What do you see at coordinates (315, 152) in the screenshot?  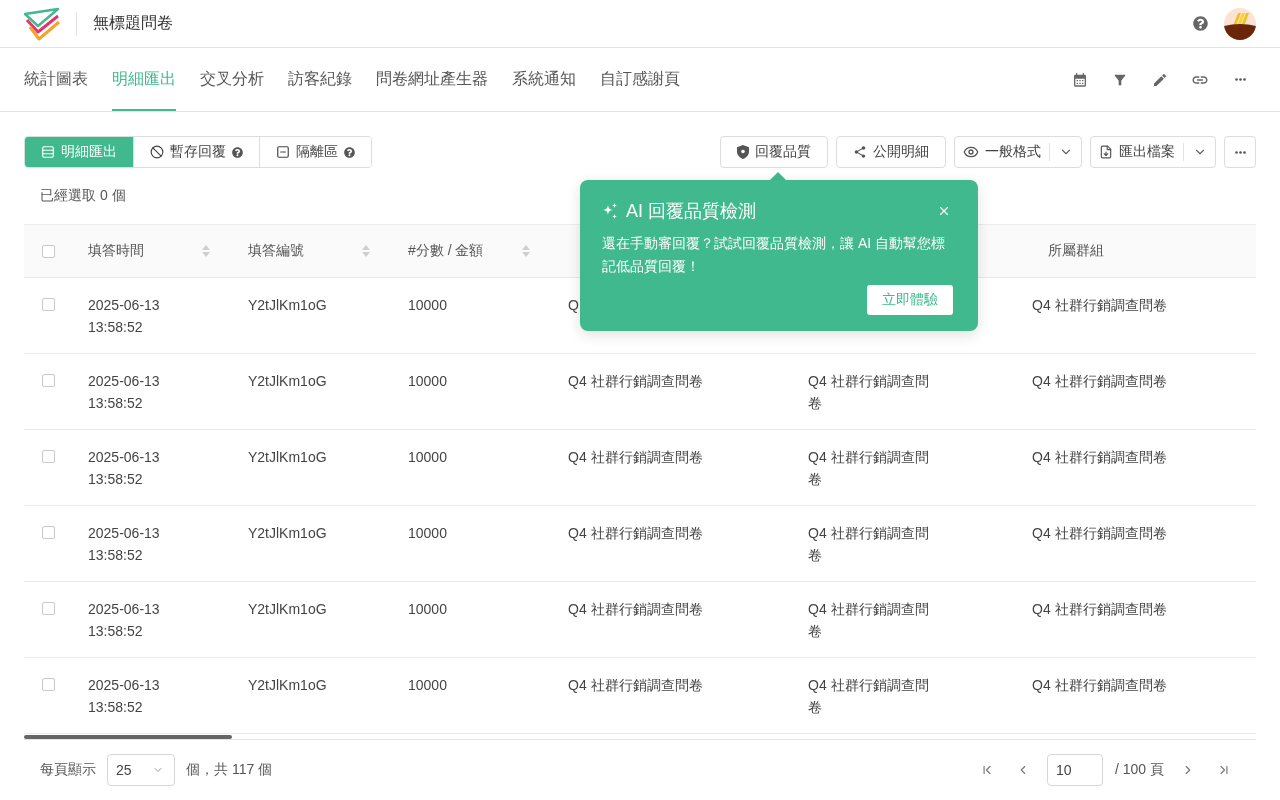 I see `view-segment: 隔離區` at bounding box center [315, 152].